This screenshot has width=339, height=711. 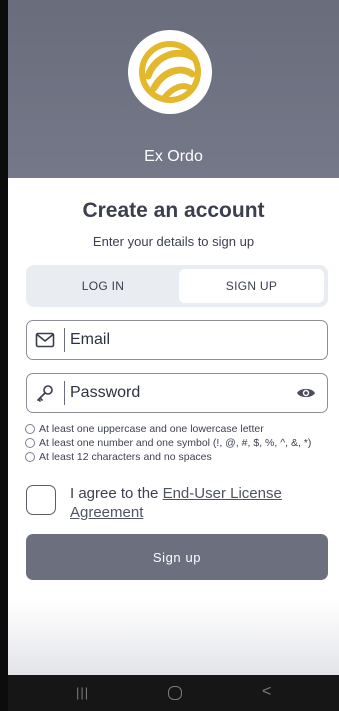 I want to click on home-icon, so click(x=175, y=693).